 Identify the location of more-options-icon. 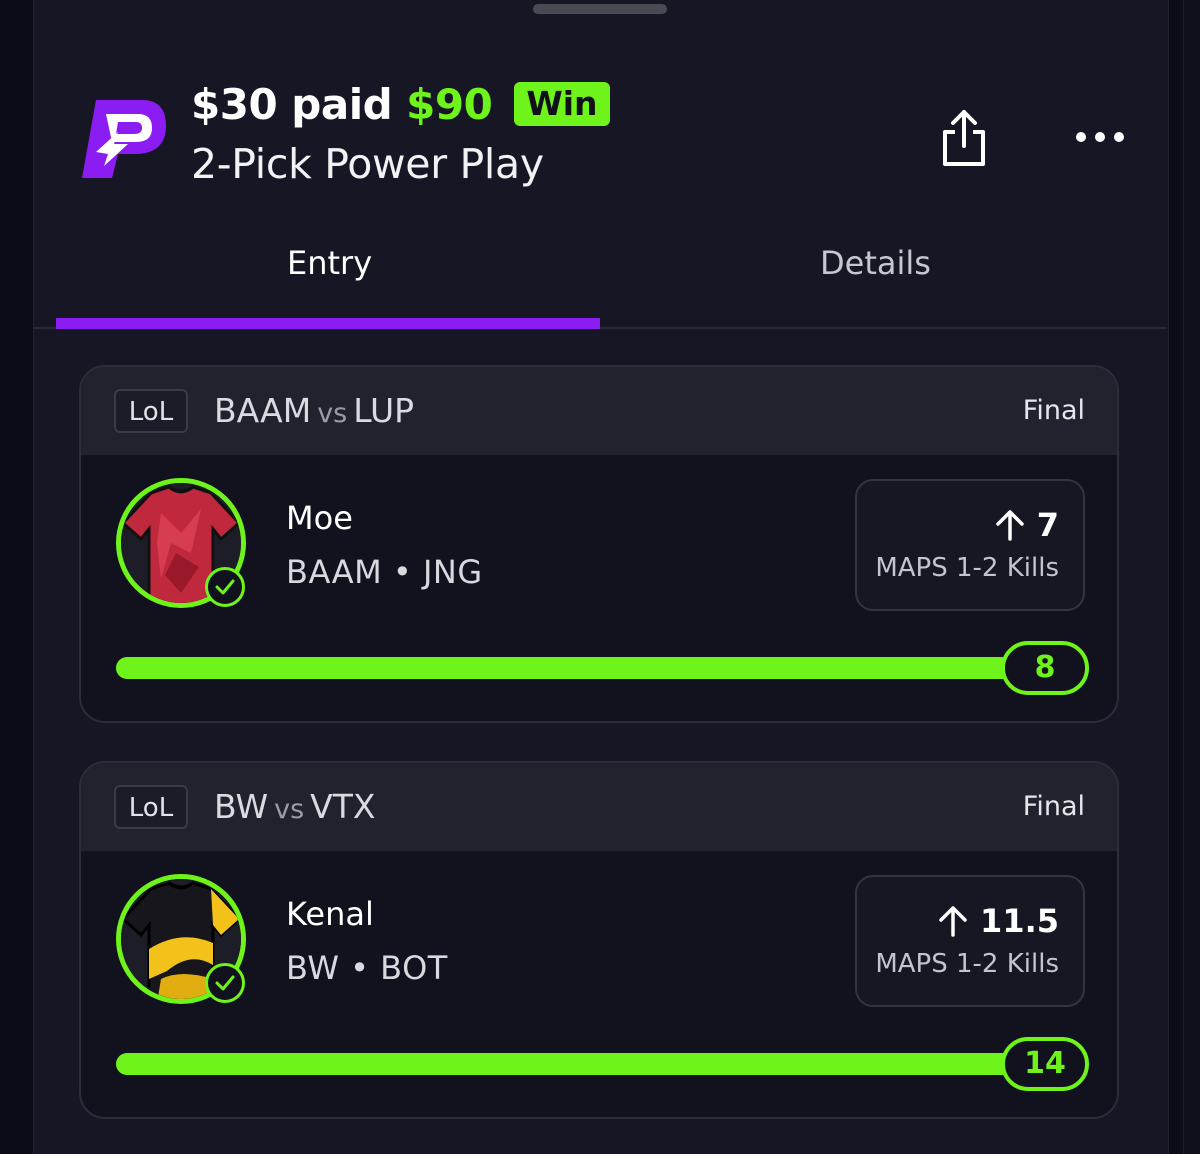
(1100, 137).